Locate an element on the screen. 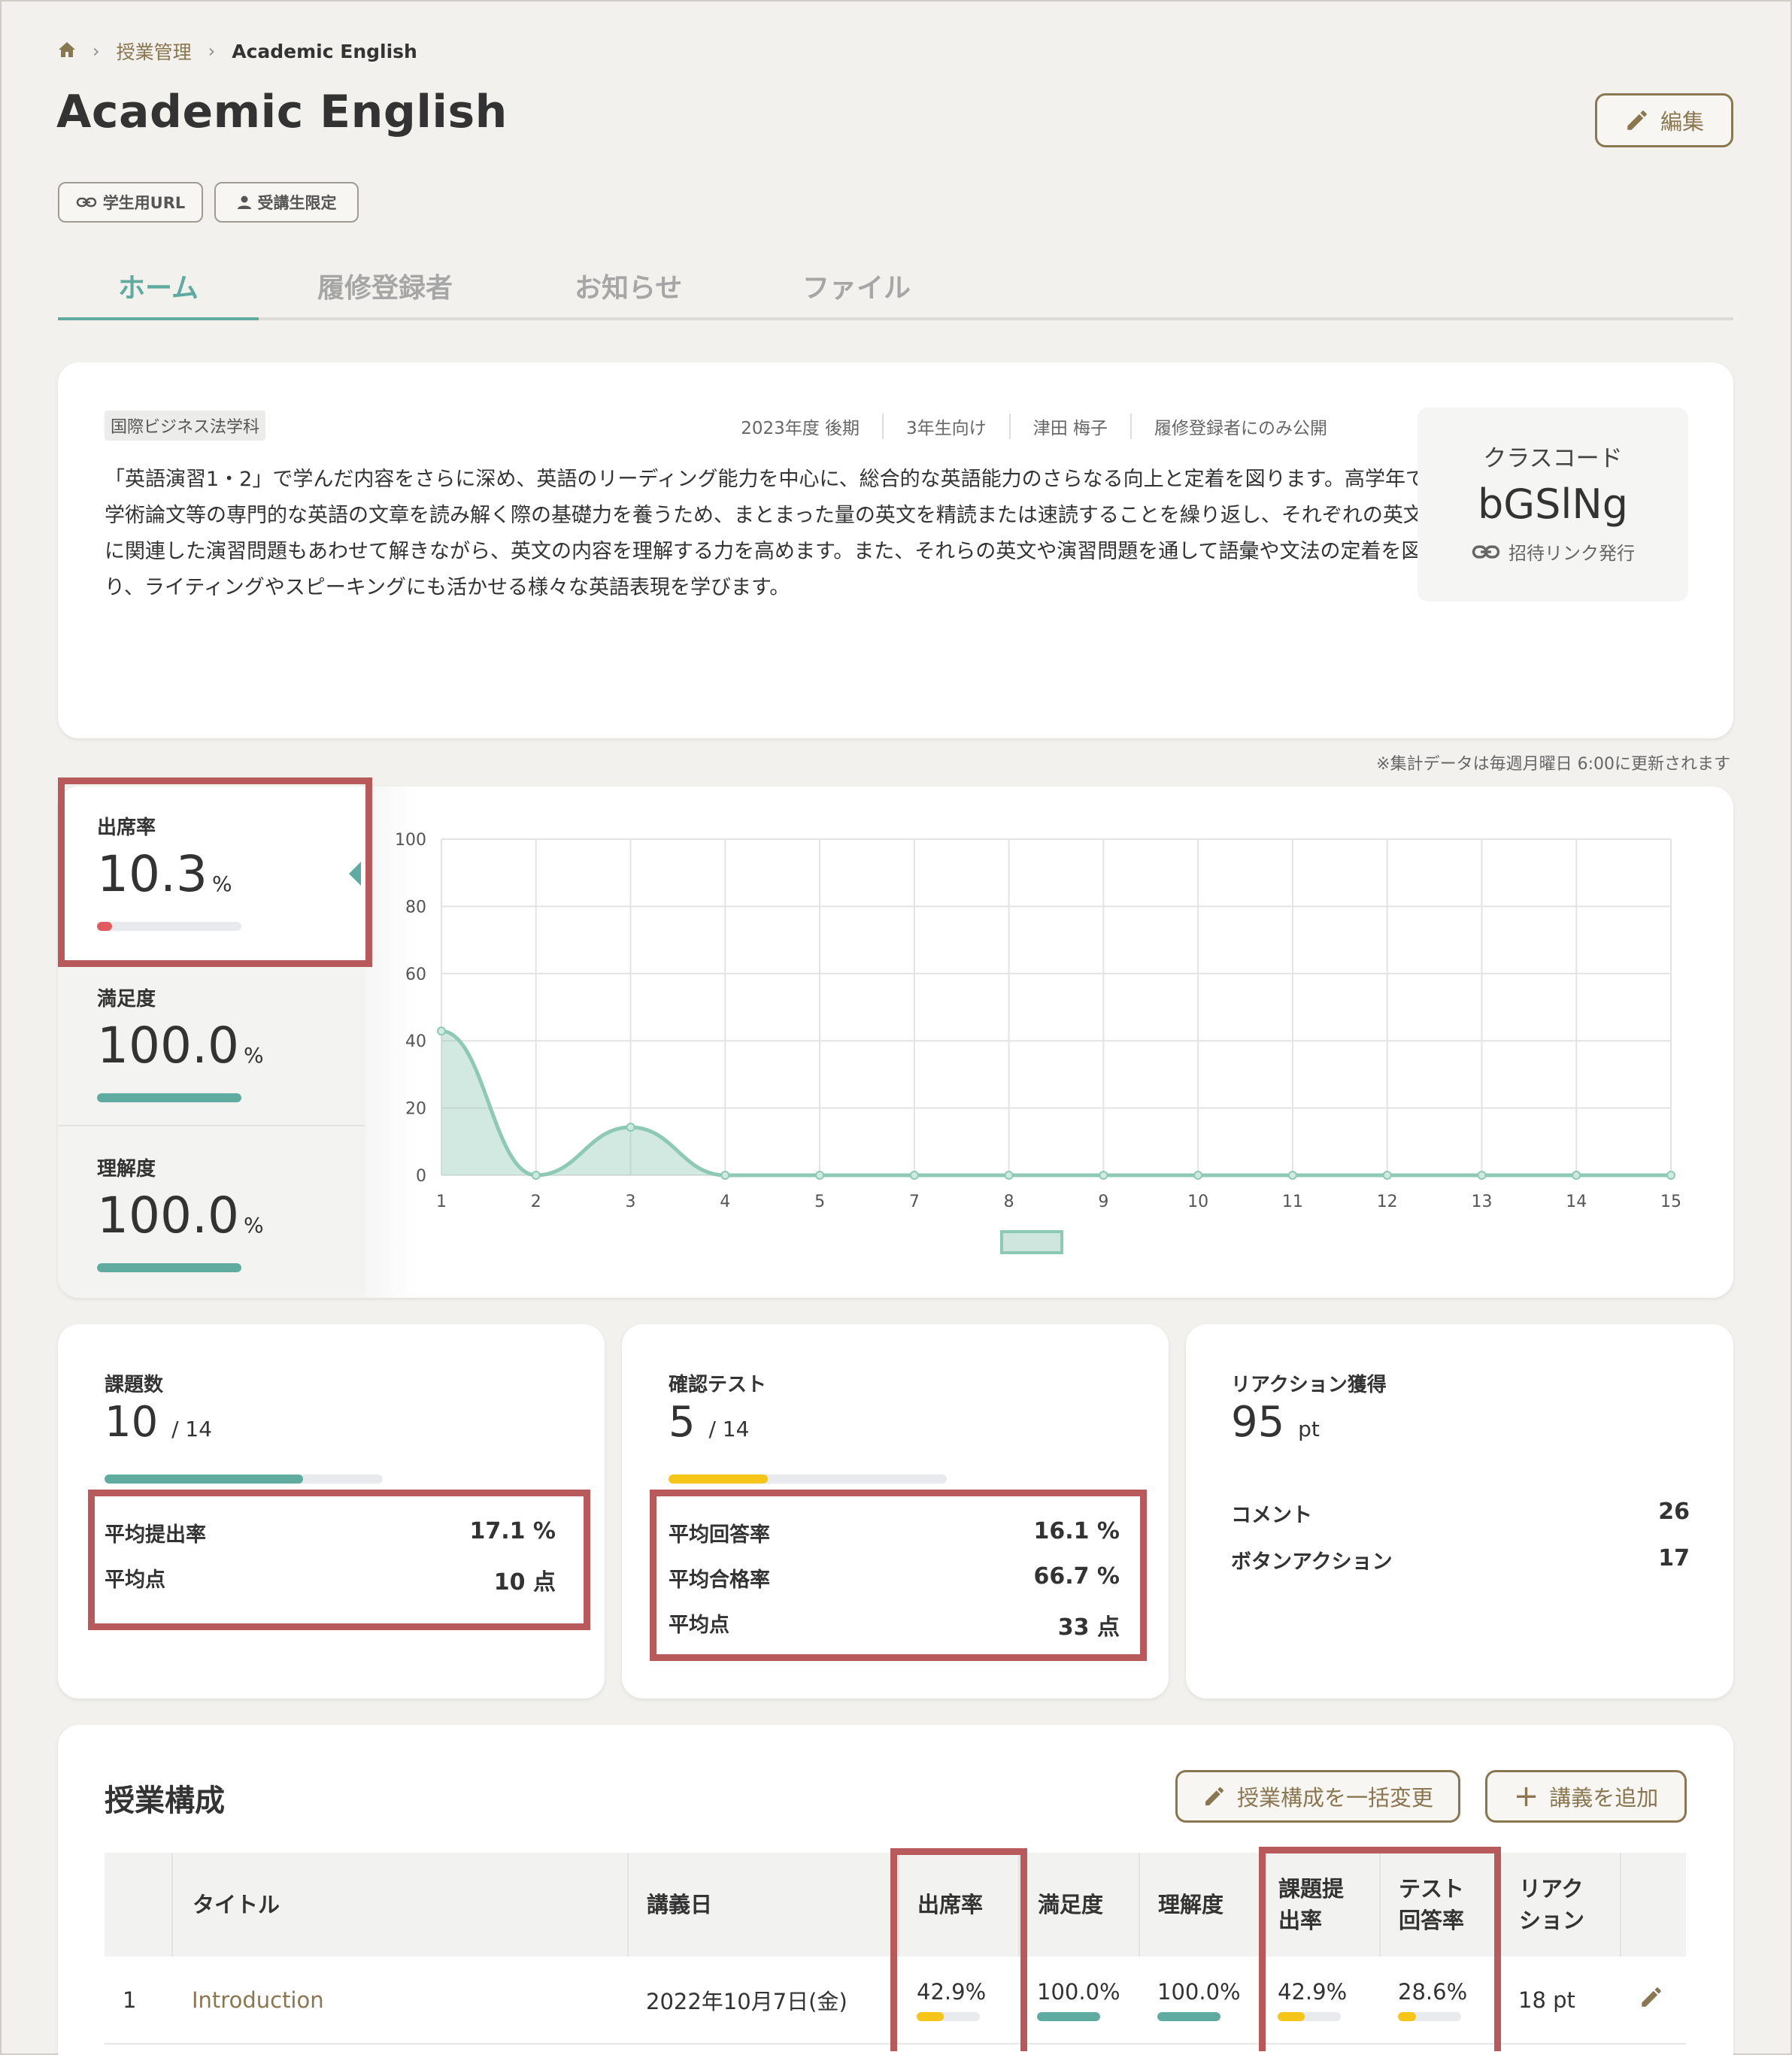 The height and width of the screenshot is (2055, 1792). grade-target: 3年生向け is located at coordinates (946, 427).